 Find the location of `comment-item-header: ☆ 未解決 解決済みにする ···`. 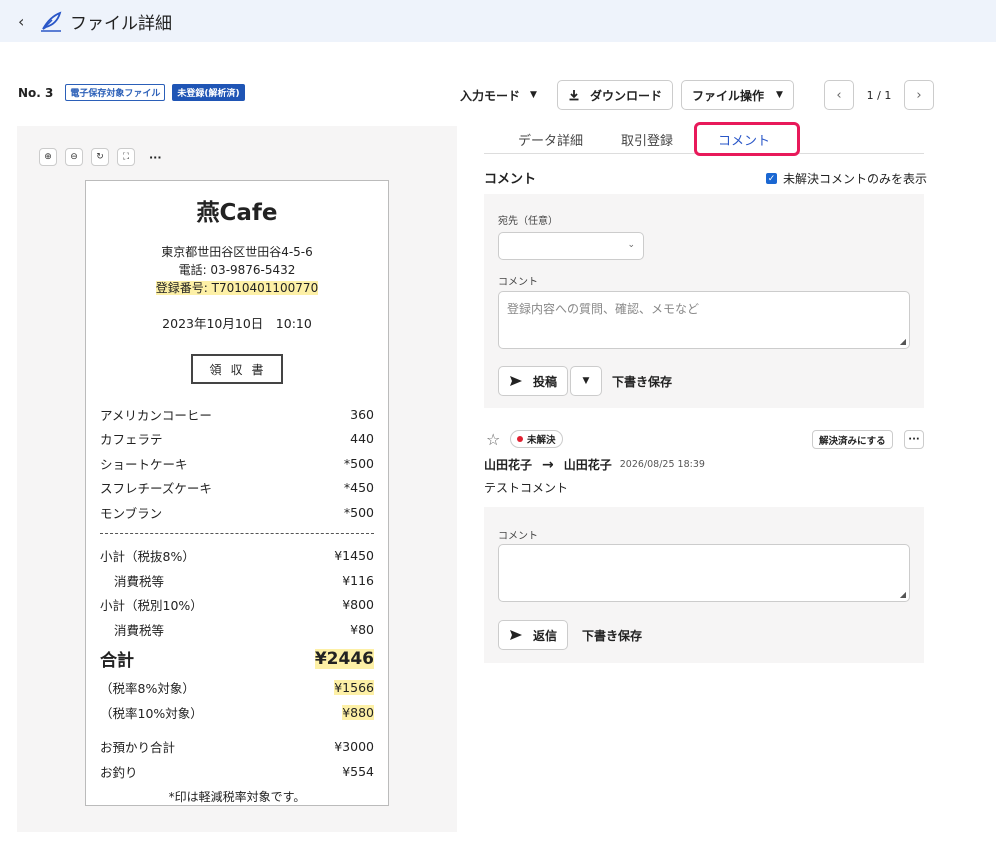

comment-item-header: ☆ 未解決 解決済みにする ··· is located at coordinates (704, 440).